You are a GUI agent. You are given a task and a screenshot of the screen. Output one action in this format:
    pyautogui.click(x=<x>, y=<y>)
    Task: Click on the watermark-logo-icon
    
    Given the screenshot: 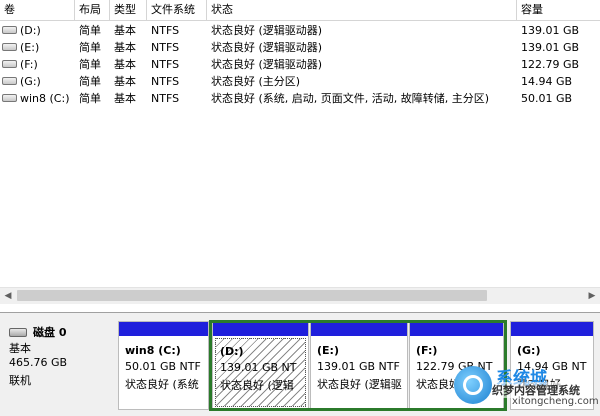 What is the action you would take?
    pyautogui.click(x=473, y=385)
    